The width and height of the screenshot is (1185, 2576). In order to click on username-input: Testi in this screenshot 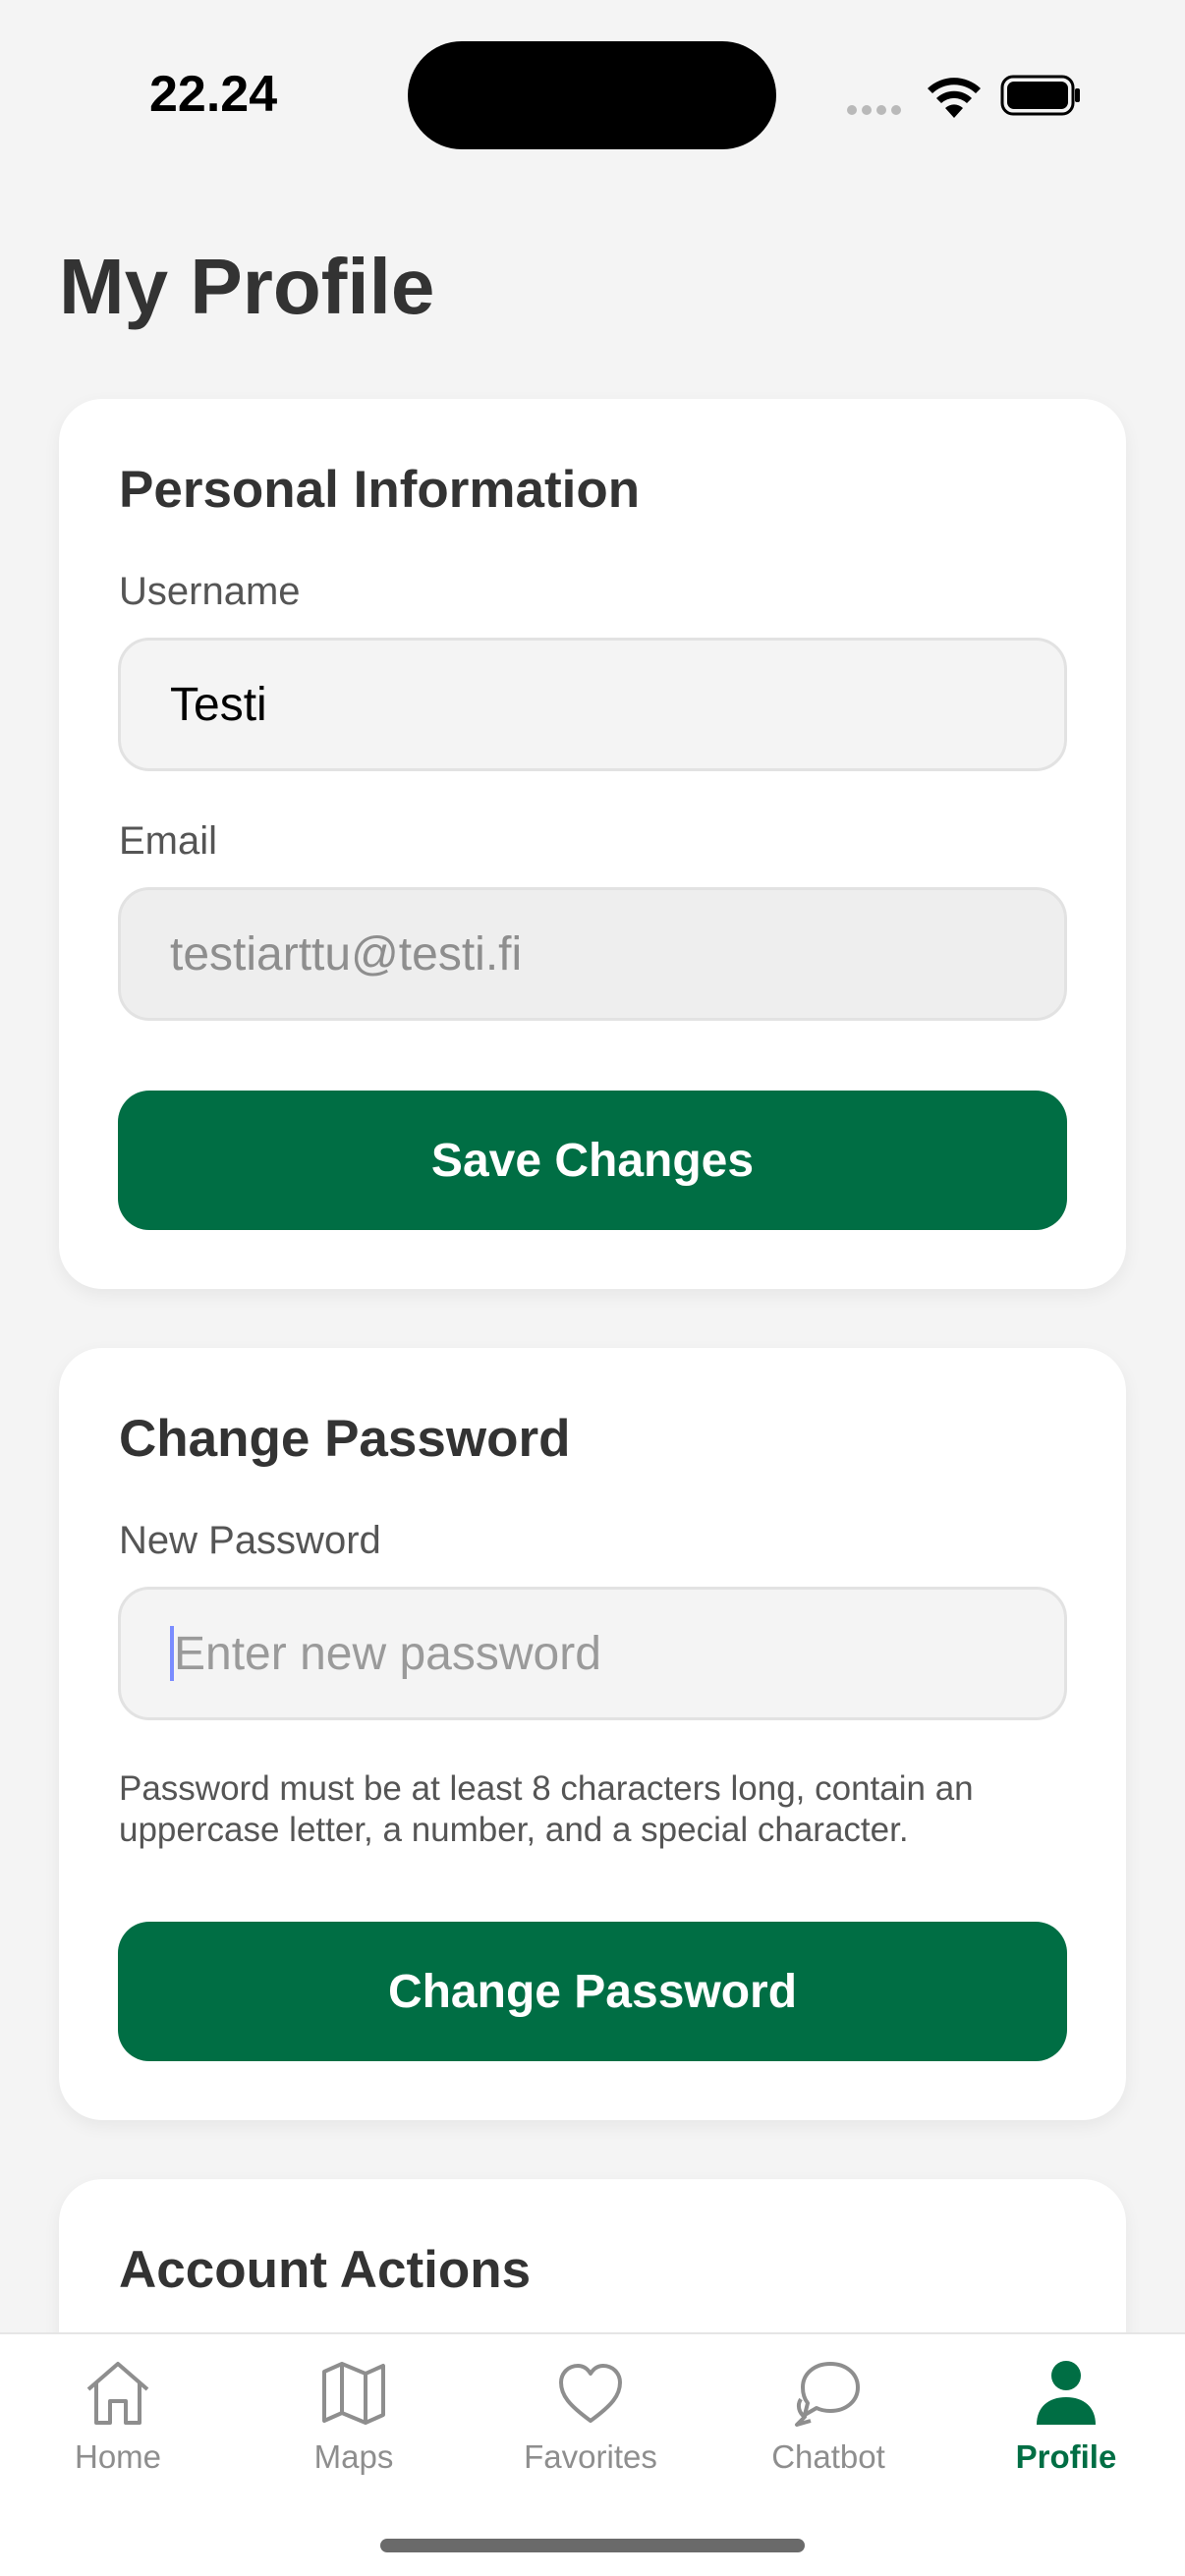, I will do `click(592, 704)`.